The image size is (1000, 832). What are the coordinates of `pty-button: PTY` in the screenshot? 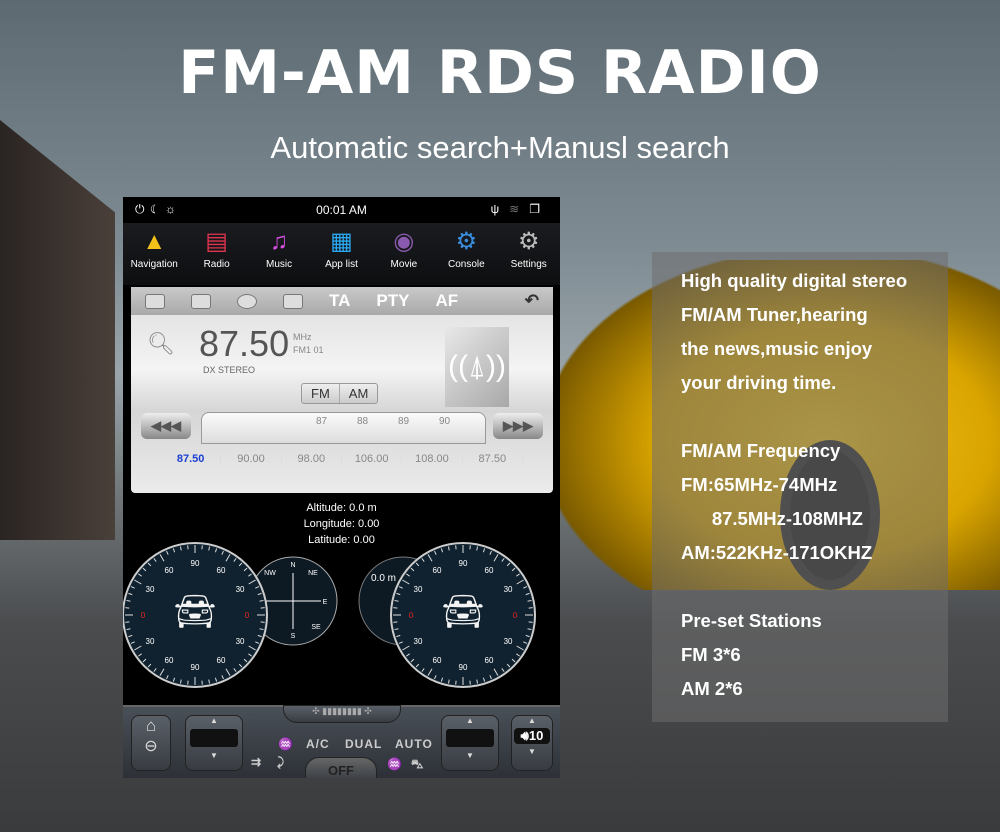 It's located at (392, 301).